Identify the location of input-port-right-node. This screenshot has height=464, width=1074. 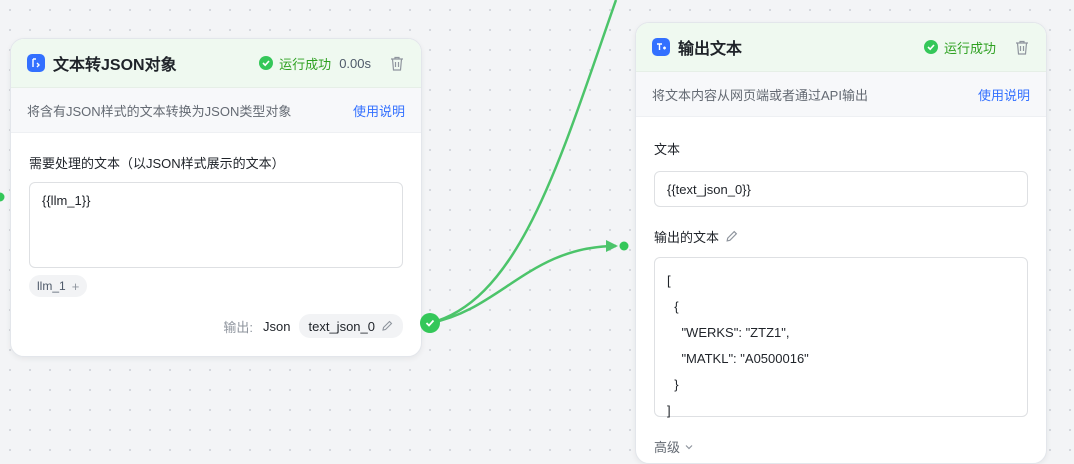
(624, 246).